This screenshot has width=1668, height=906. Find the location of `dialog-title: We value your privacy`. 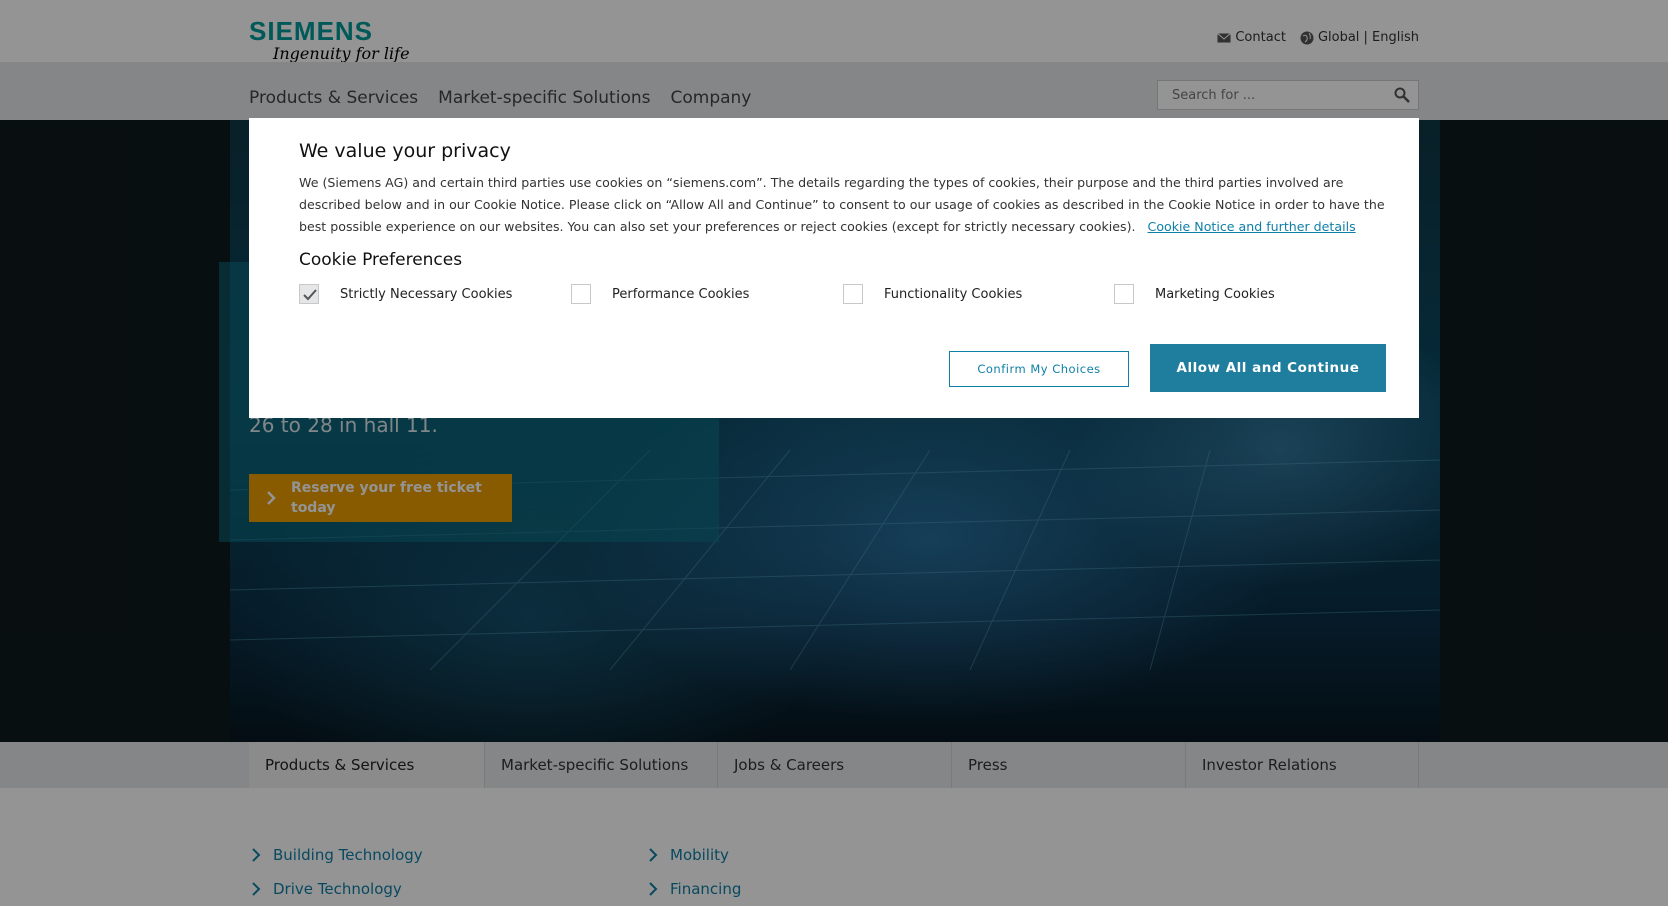

dialog-title: We value your privacy is located at coordinates (405, 151).